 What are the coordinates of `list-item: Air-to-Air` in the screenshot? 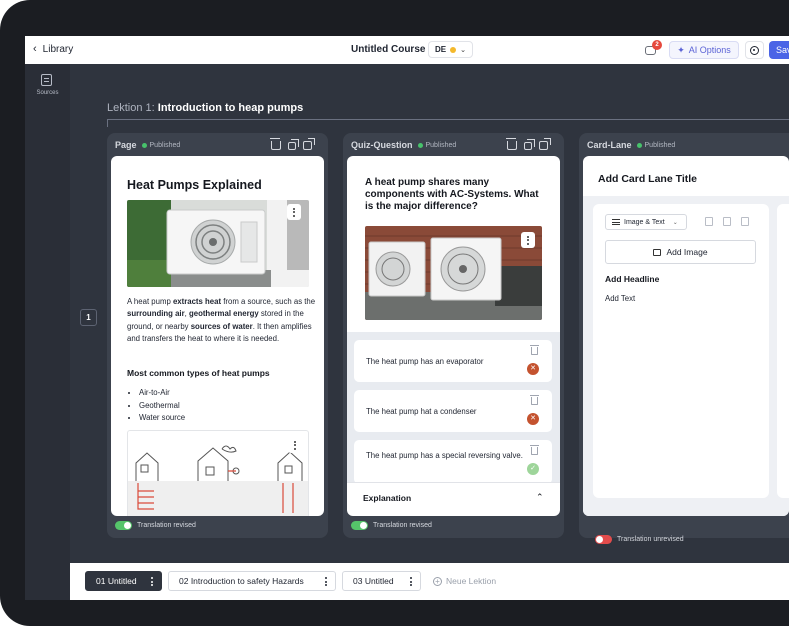 It's located at (162, 393).